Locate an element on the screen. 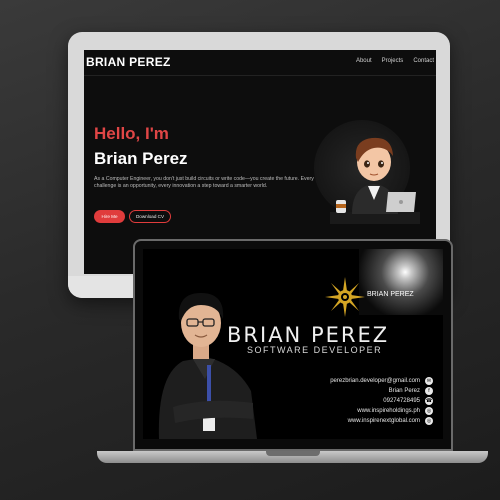 Image resolution: width=500 pixels, height=500 pixels. download-cv-button: Download CV is located at coordinates (150, 216).